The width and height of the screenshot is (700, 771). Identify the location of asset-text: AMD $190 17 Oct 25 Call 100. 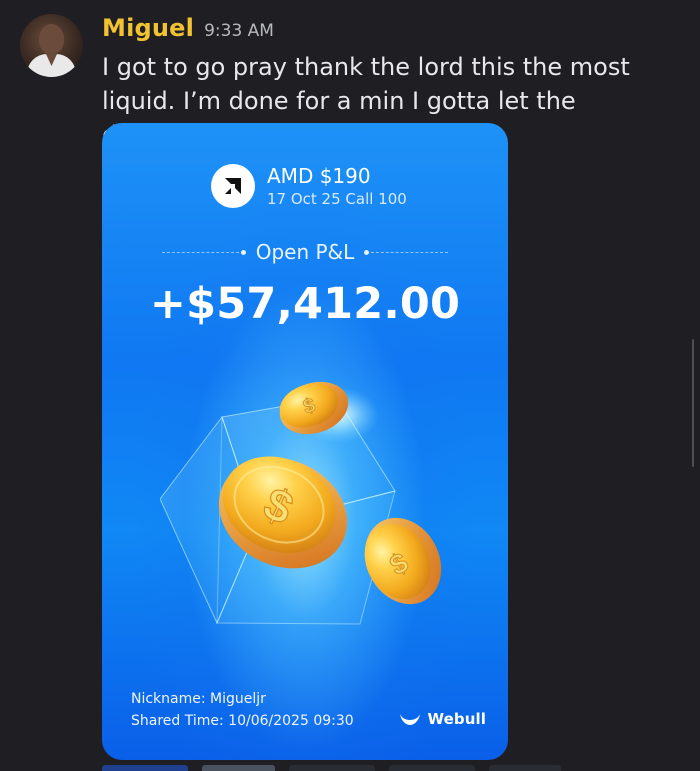
(337, 186).